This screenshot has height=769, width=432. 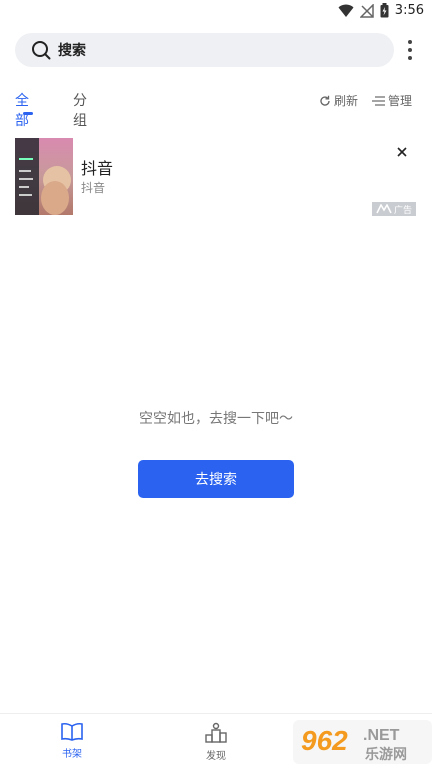 I want to click on search-label: 搜索, so click(x=72, y=51).